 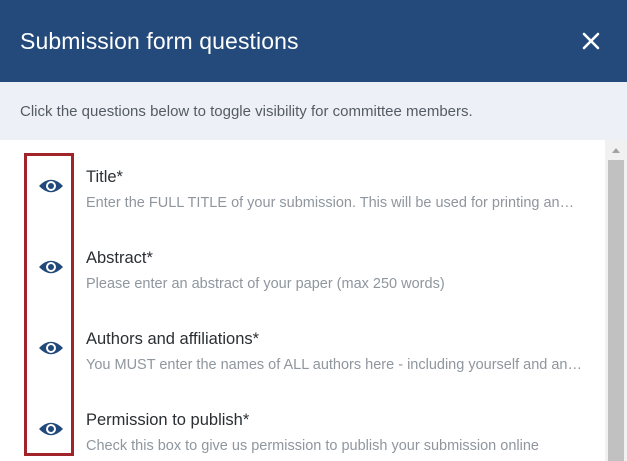 What do you see at coordinates (119, 258) in the screenshot?
I see `question-title: Abstract*` at bounding box center [119, 258].